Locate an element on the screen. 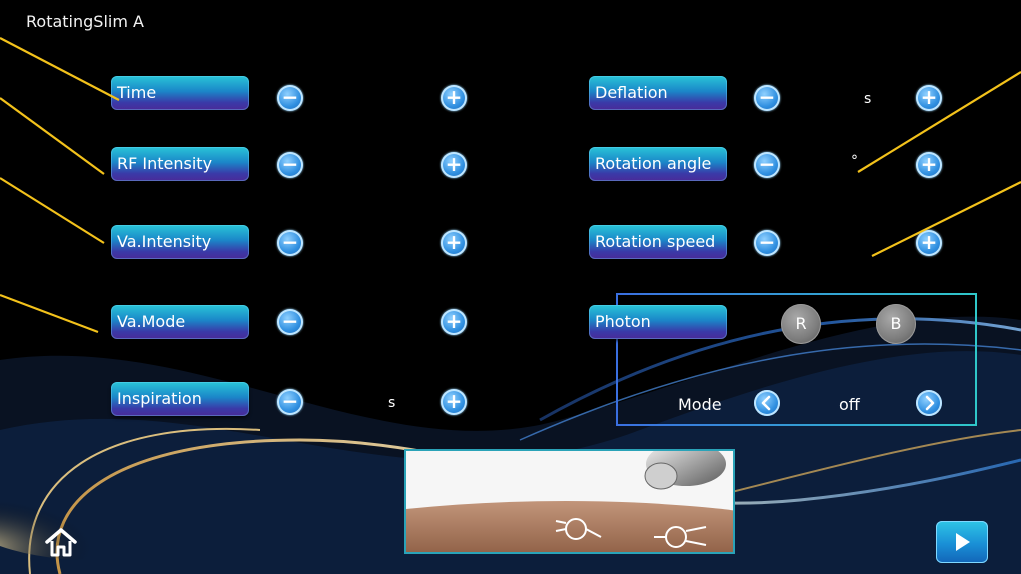 This screenshot has height=574, width=1021. rf-intensity-minus-button: − is located at coordinates (290, 165).